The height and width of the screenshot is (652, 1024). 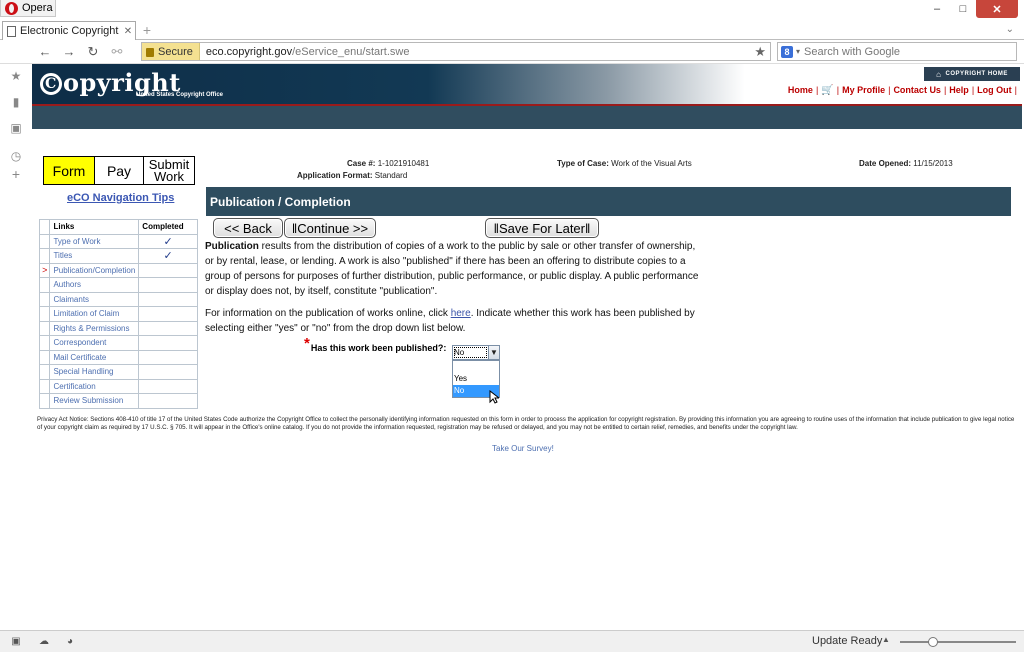 I want to click on log-out-link: Log Out, so click(x=994, y=90).